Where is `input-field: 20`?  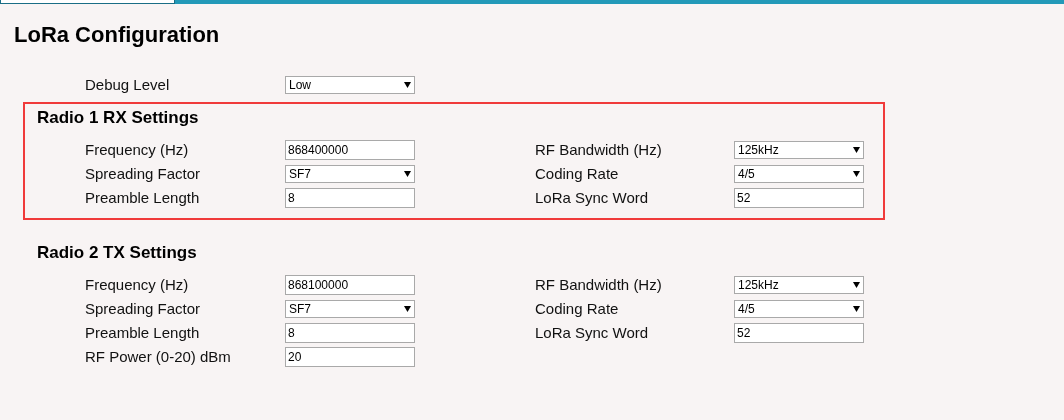
input-field: 20 is located at coordinates (350, 357).